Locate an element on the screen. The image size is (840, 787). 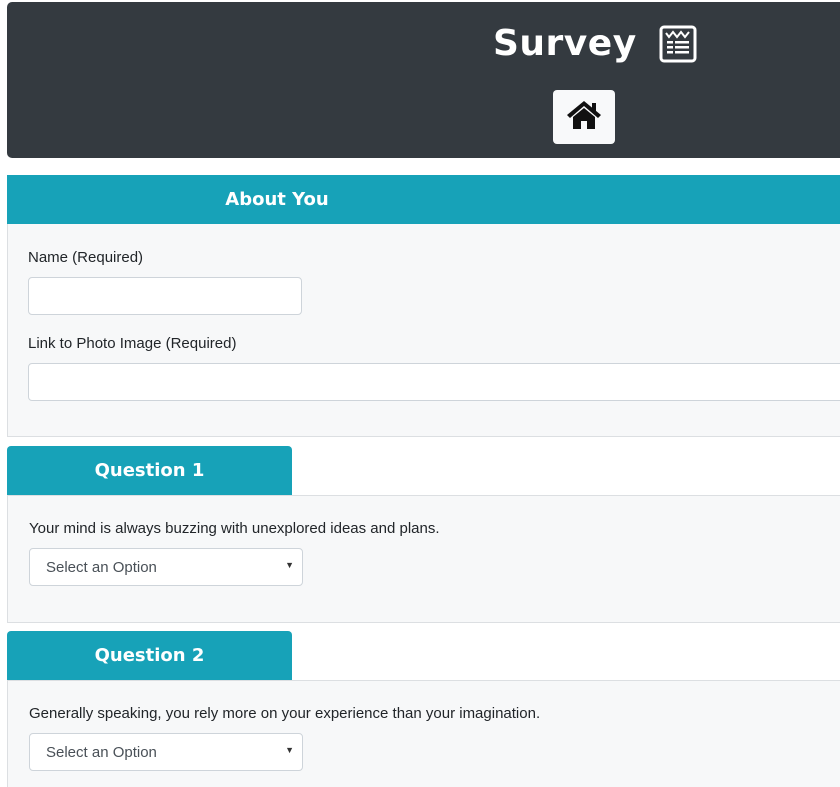
survey-list-icon is located at coordinates (678, 44).